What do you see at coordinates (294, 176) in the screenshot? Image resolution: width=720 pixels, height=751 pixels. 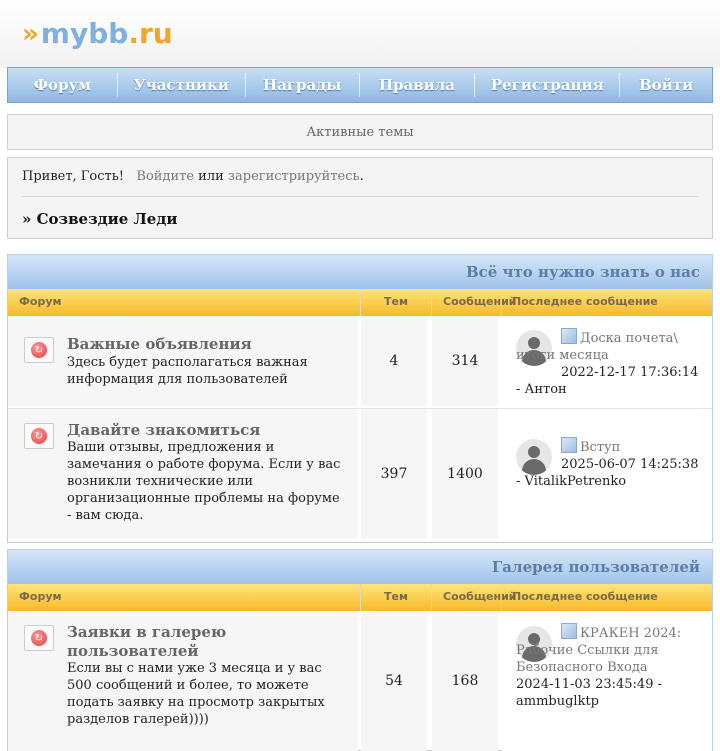 I see `register-link: зарегистрируйтесь` at bounding box center [294, 176].